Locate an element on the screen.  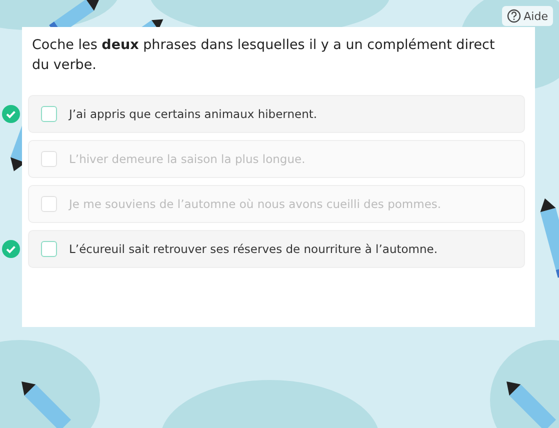
answer-option: L’écureuil sait retrouver ses réserves de nourriture à l’automne. is located at coordinates (276, 249).